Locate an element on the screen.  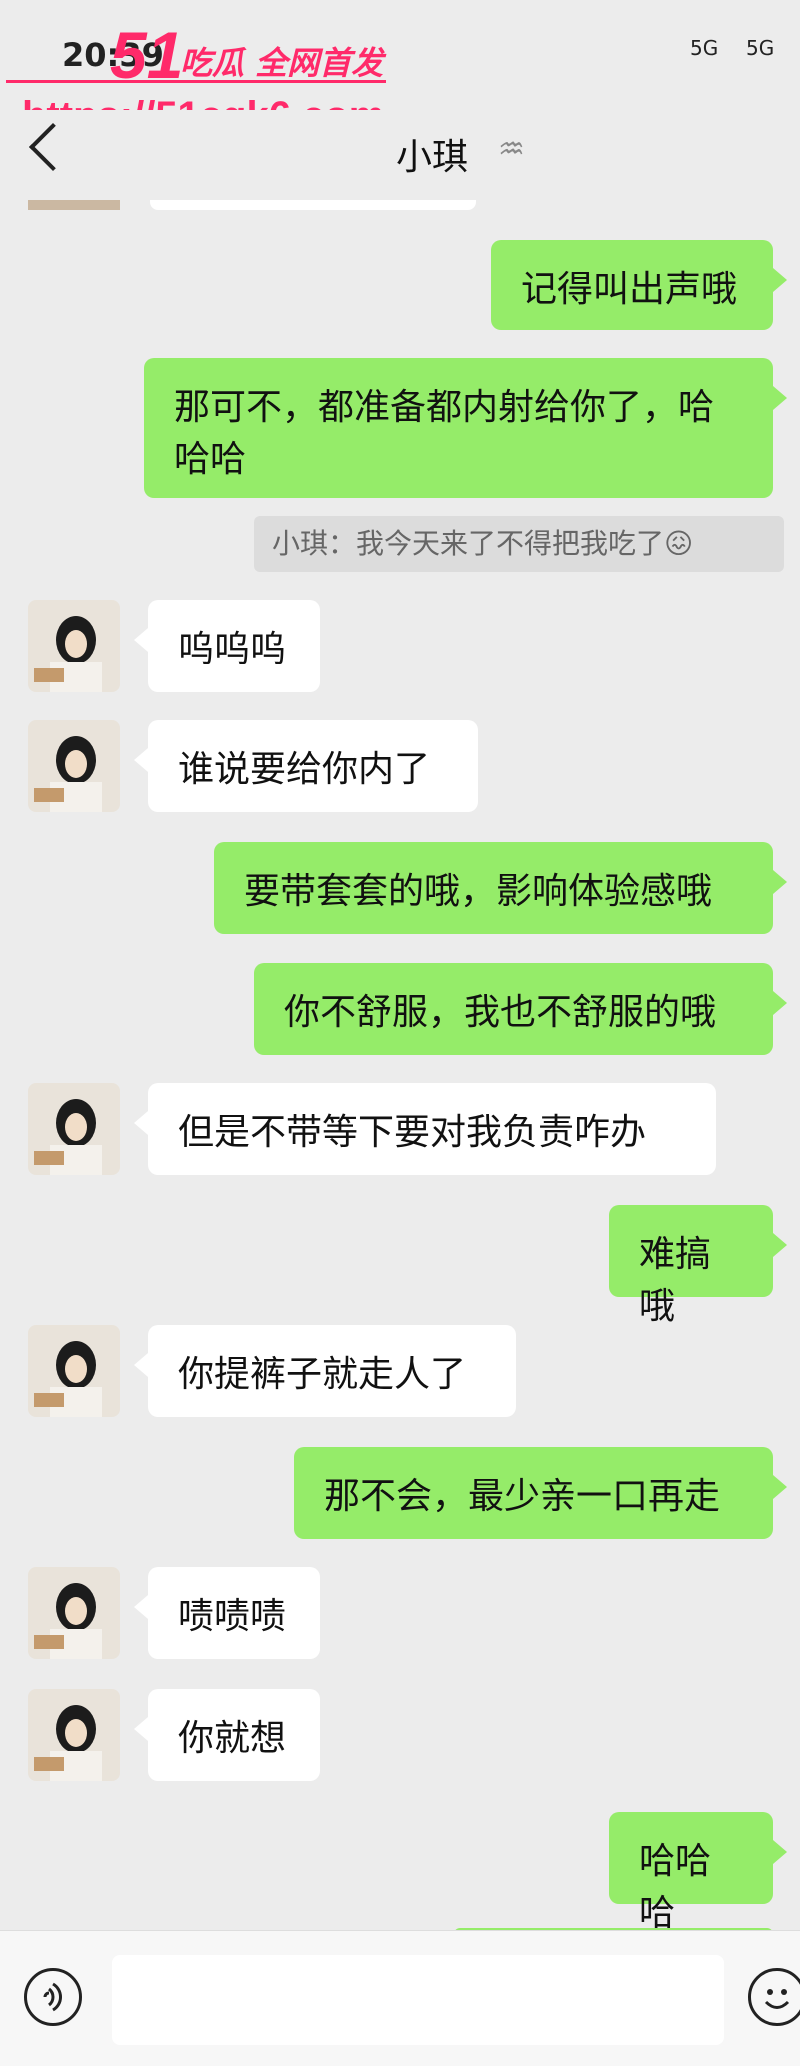
voice-icon is located at coordinates (53, 1997).